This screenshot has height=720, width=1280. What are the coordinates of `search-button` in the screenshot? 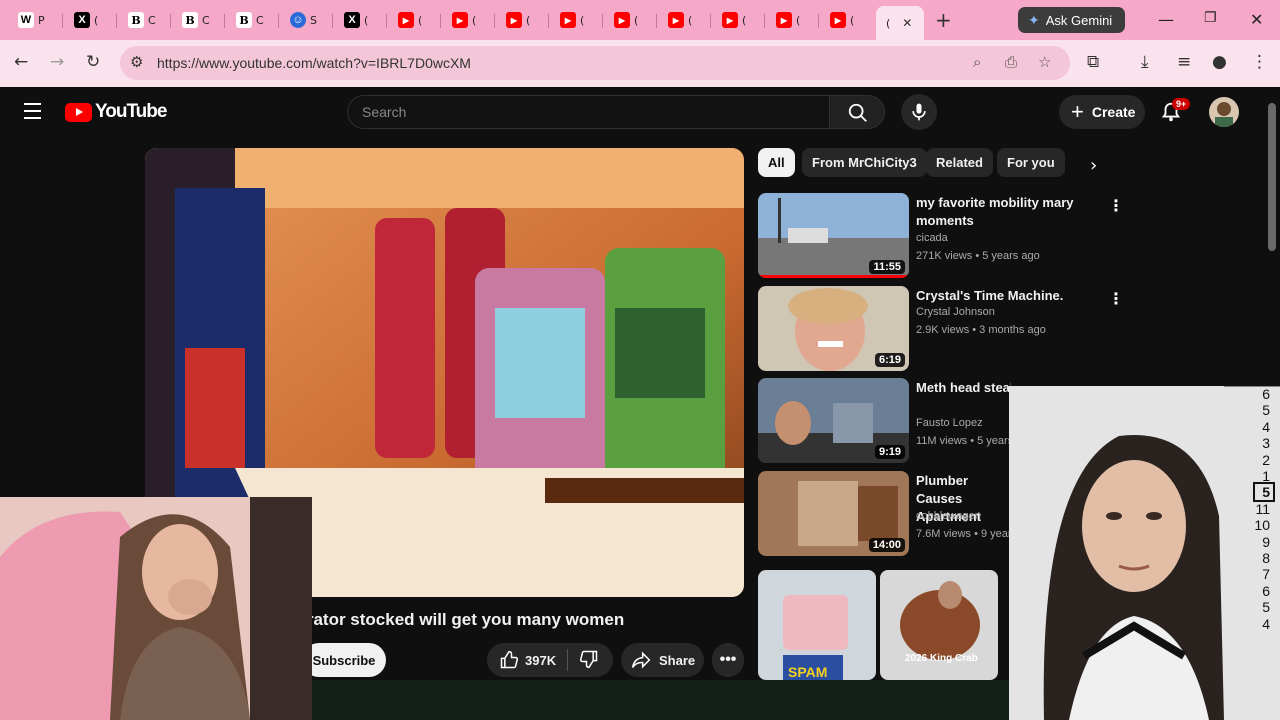 It's located at (857, 112).